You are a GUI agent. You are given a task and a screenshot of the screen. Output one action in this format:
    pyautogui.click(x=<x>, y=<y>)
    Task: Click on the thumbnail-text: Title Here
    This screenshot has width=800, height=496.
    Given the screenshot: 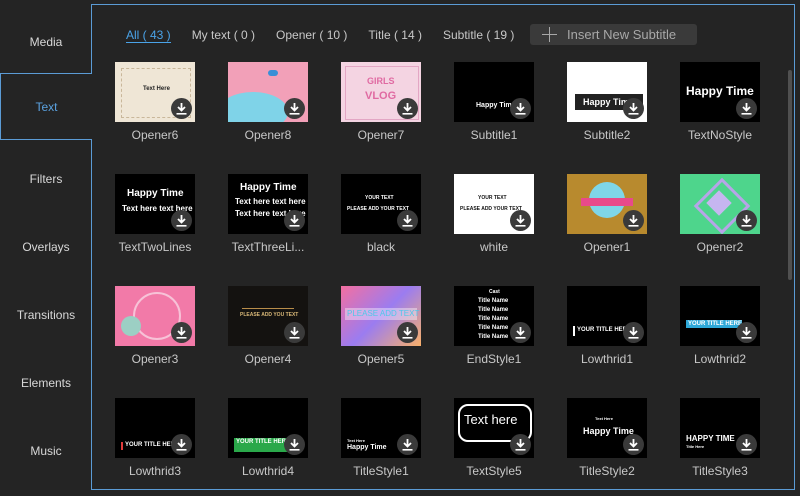 What is the action you would take?
    pyautogui.click(x=695, y=446)
    